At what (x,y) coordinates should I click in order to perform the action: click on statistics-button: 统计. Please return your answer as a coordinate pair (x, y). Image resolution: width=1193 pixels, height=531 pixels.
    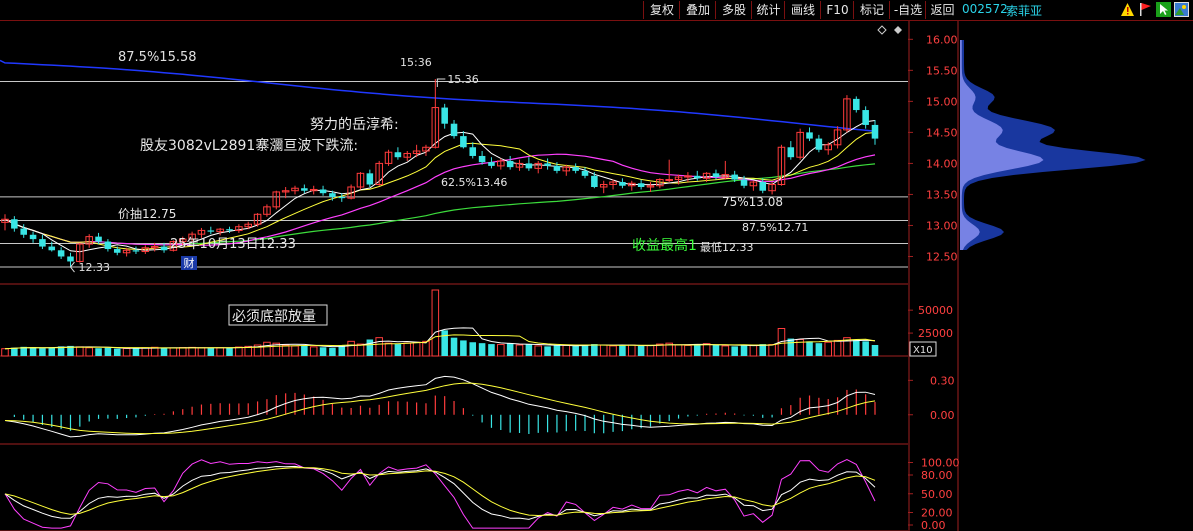
    Looking at the image, I should click on (768, 10).